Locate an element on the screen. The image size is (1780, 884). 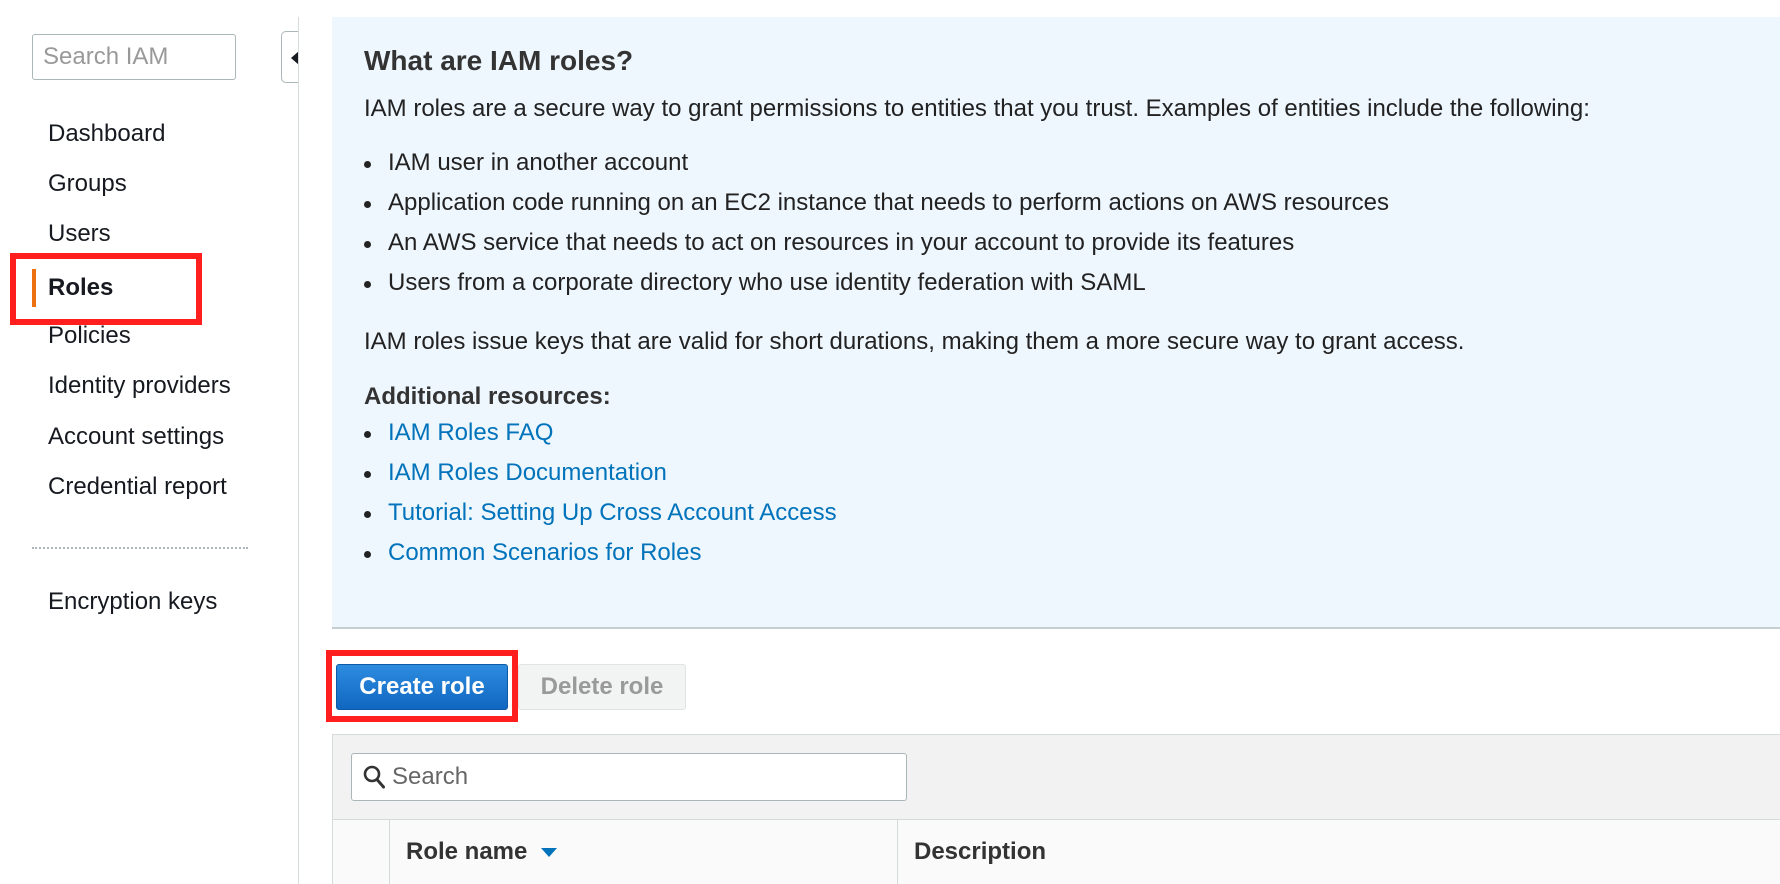
link-iam-roles-documentation: IAM Roles Documentation is located at coordinates (527, 472).